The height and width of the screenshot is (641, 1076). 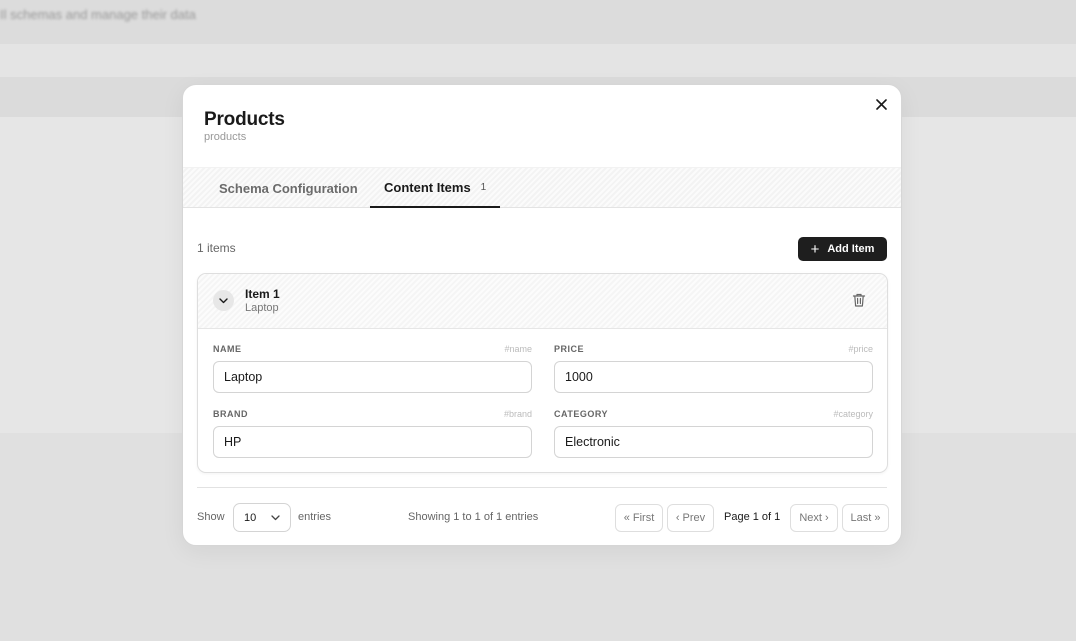 What do you see at coordinates (569, 349) in the screenshot?
I see `field-label: PRICE` at bounding box center [569, 349].